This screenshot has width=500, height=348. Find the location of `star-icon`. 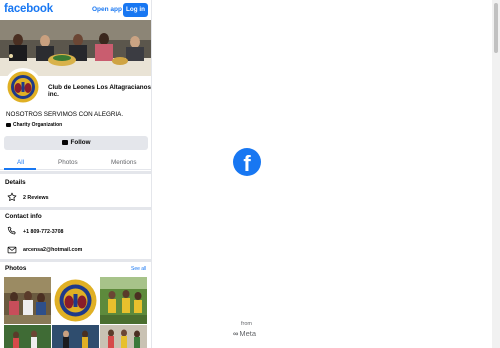

star-icon is located at coordinates (12, 196).